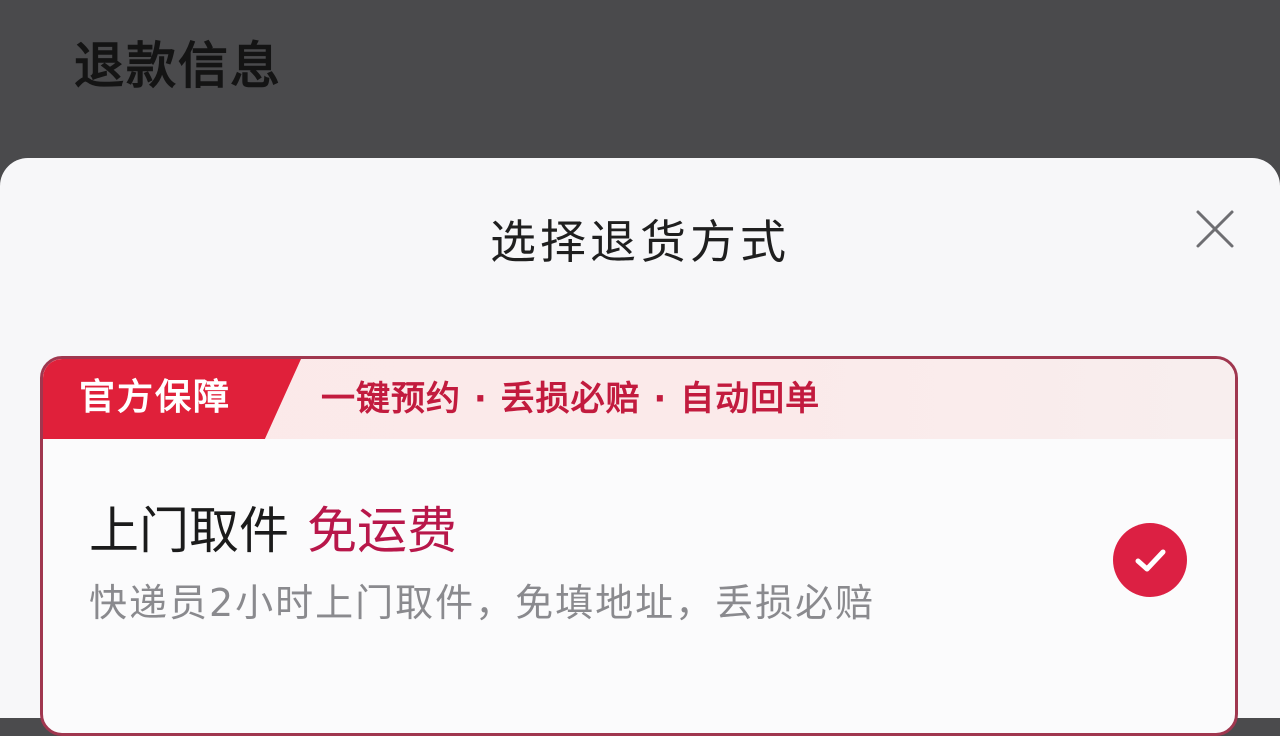  I want to click on option-description: 快递员2小时上门取件，免填地址，丢损必赔, so click(482, 603).